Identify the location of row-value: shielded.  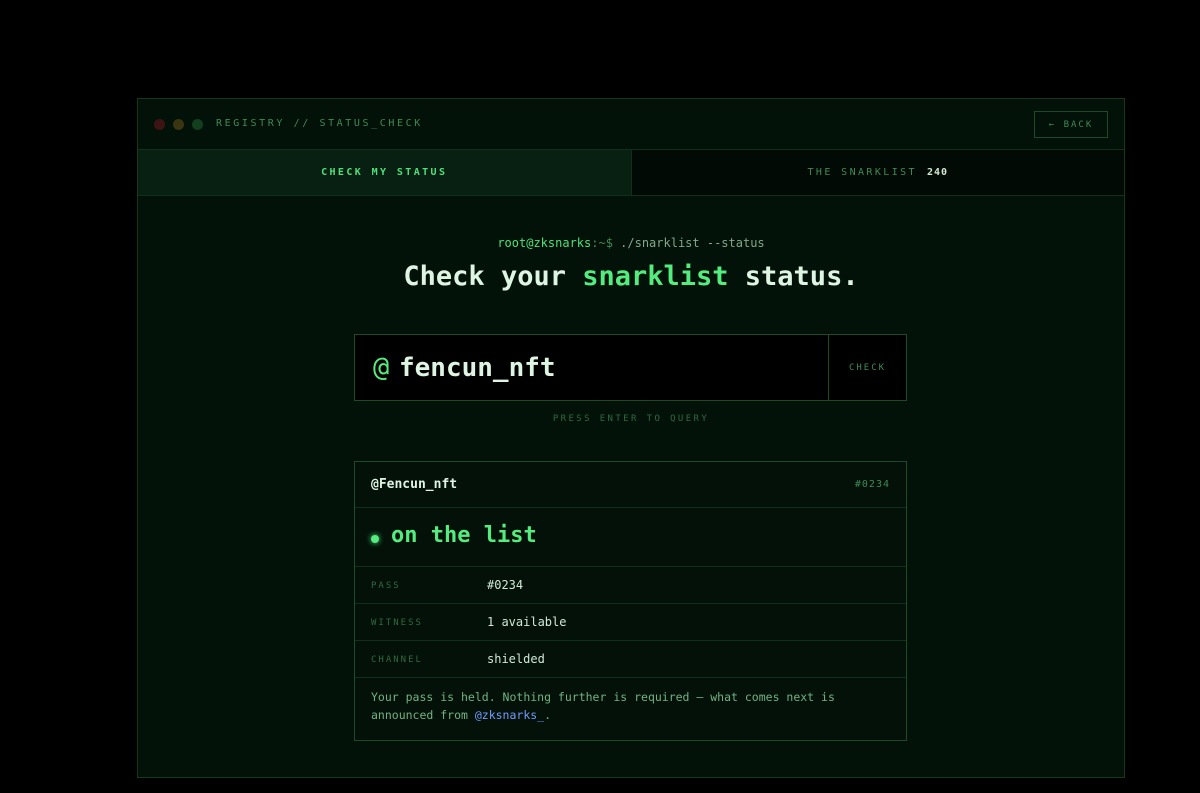
(516, 659).